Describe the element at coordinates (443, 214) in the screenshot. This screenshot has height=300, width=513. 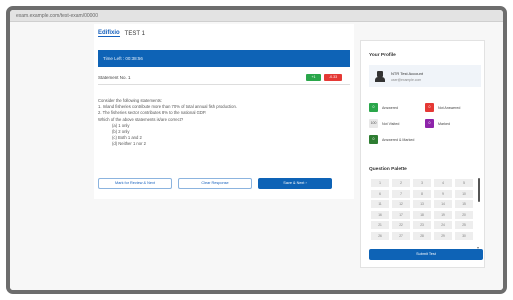
I see `palette-question-button: 19` at that location.